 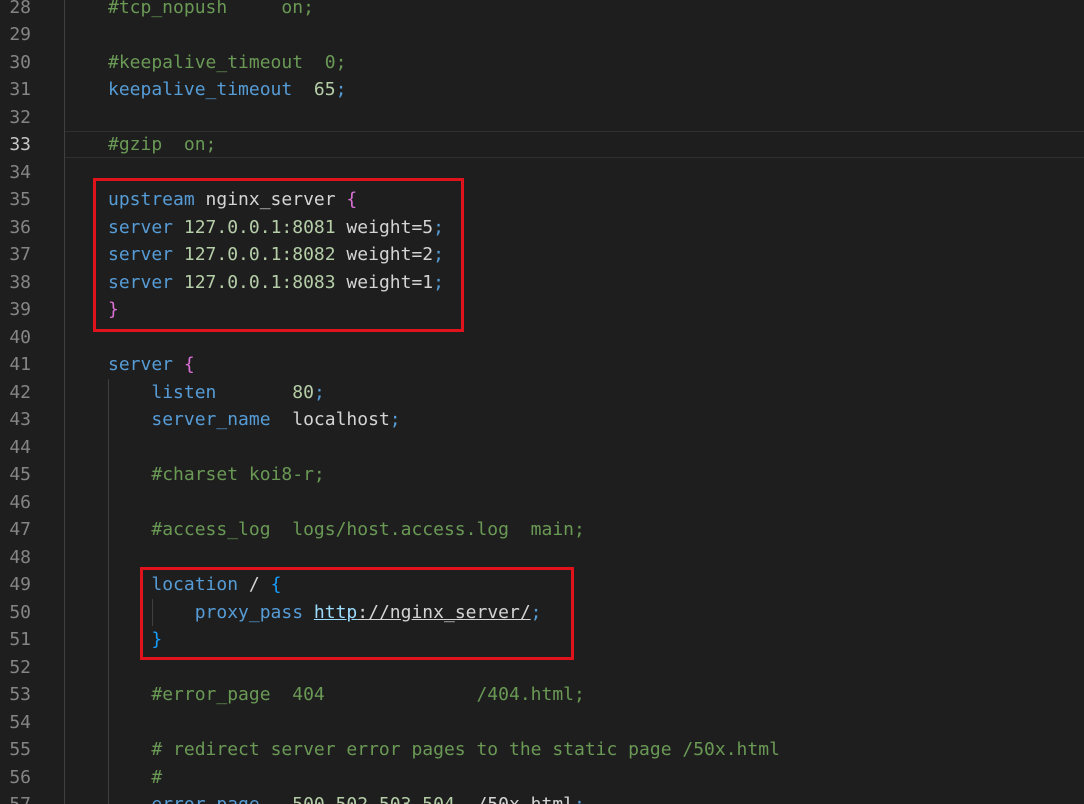 What do you see at coordinates (20, 557) in the screenshot?
I see `line-number: 48` at bounding box center [20, 557].